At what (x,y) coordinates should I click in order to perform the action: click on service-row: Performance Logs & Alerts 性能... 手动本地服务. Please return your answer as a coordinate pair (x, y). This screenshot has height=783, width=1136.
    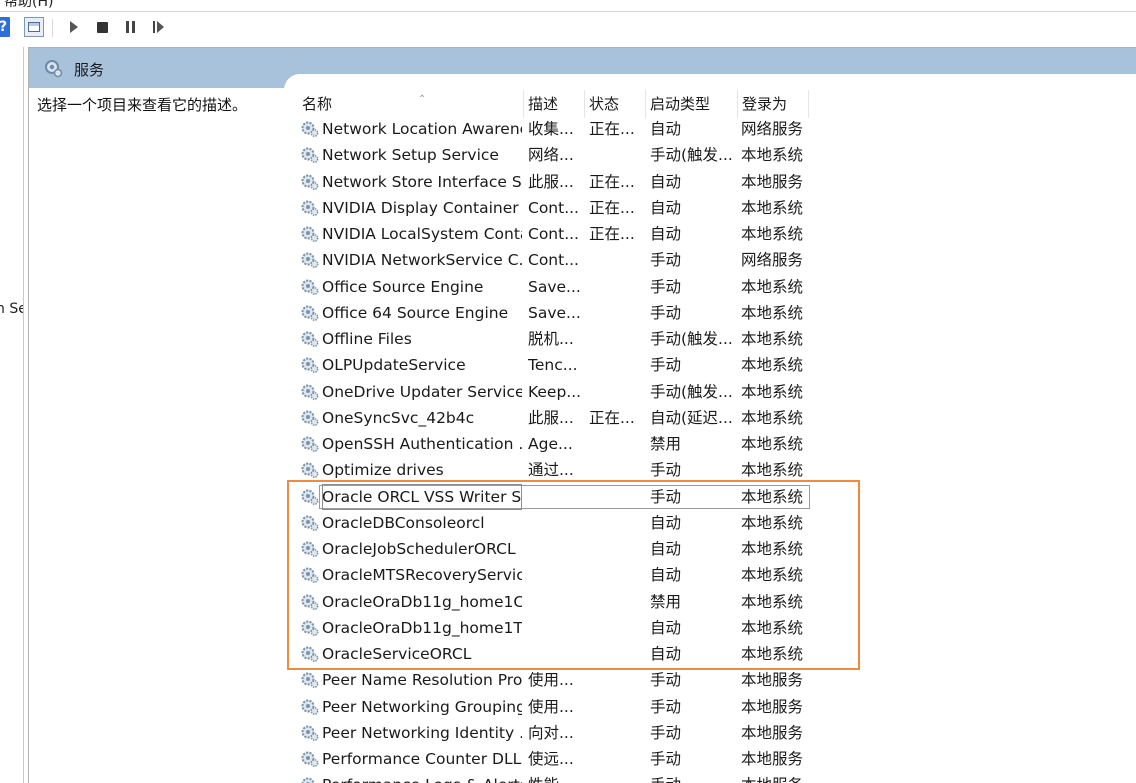
    Looking at the image, I should click on (710, 777).